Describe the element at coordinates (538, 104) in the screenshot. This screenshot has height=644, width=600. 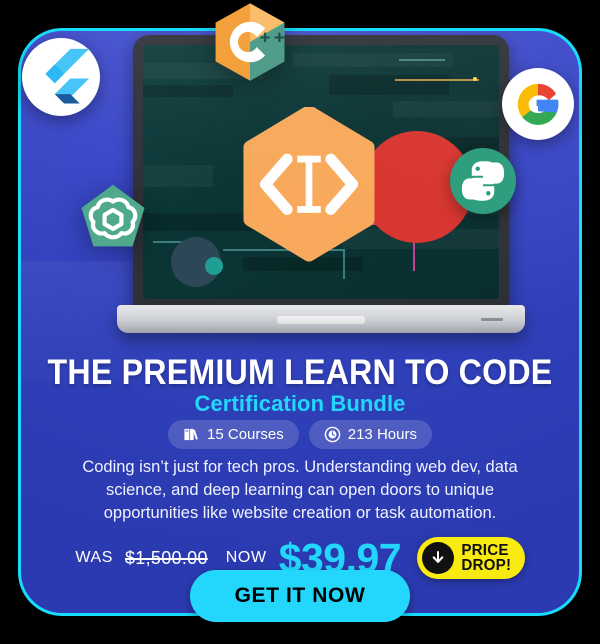
I see `google-logo-icon` at that location.